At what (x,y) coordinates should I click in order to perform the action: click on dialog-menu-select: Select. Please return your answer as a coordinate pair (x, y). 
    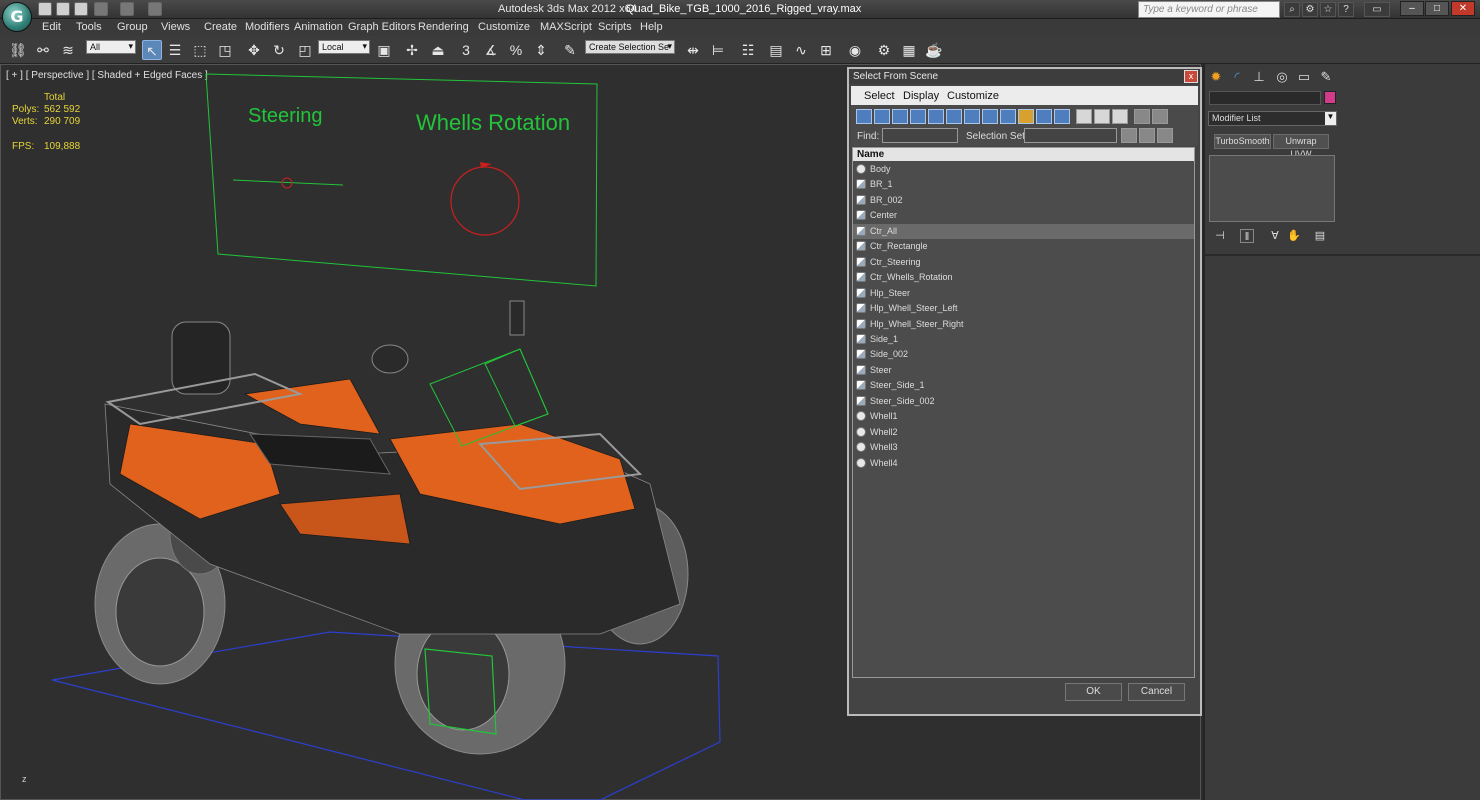
    Looking at the image, I should click on (879, 96).